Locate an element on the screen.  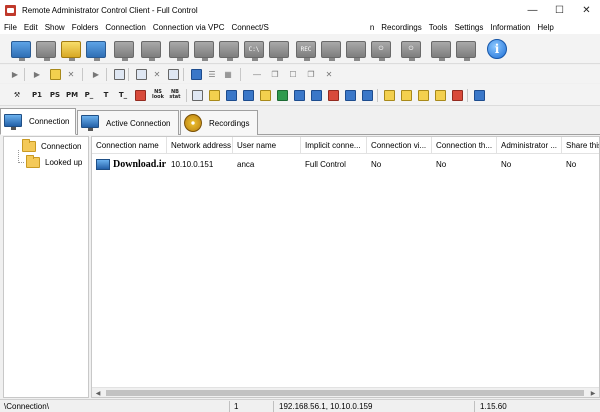
users-icon is located at coordinates (282, 95).